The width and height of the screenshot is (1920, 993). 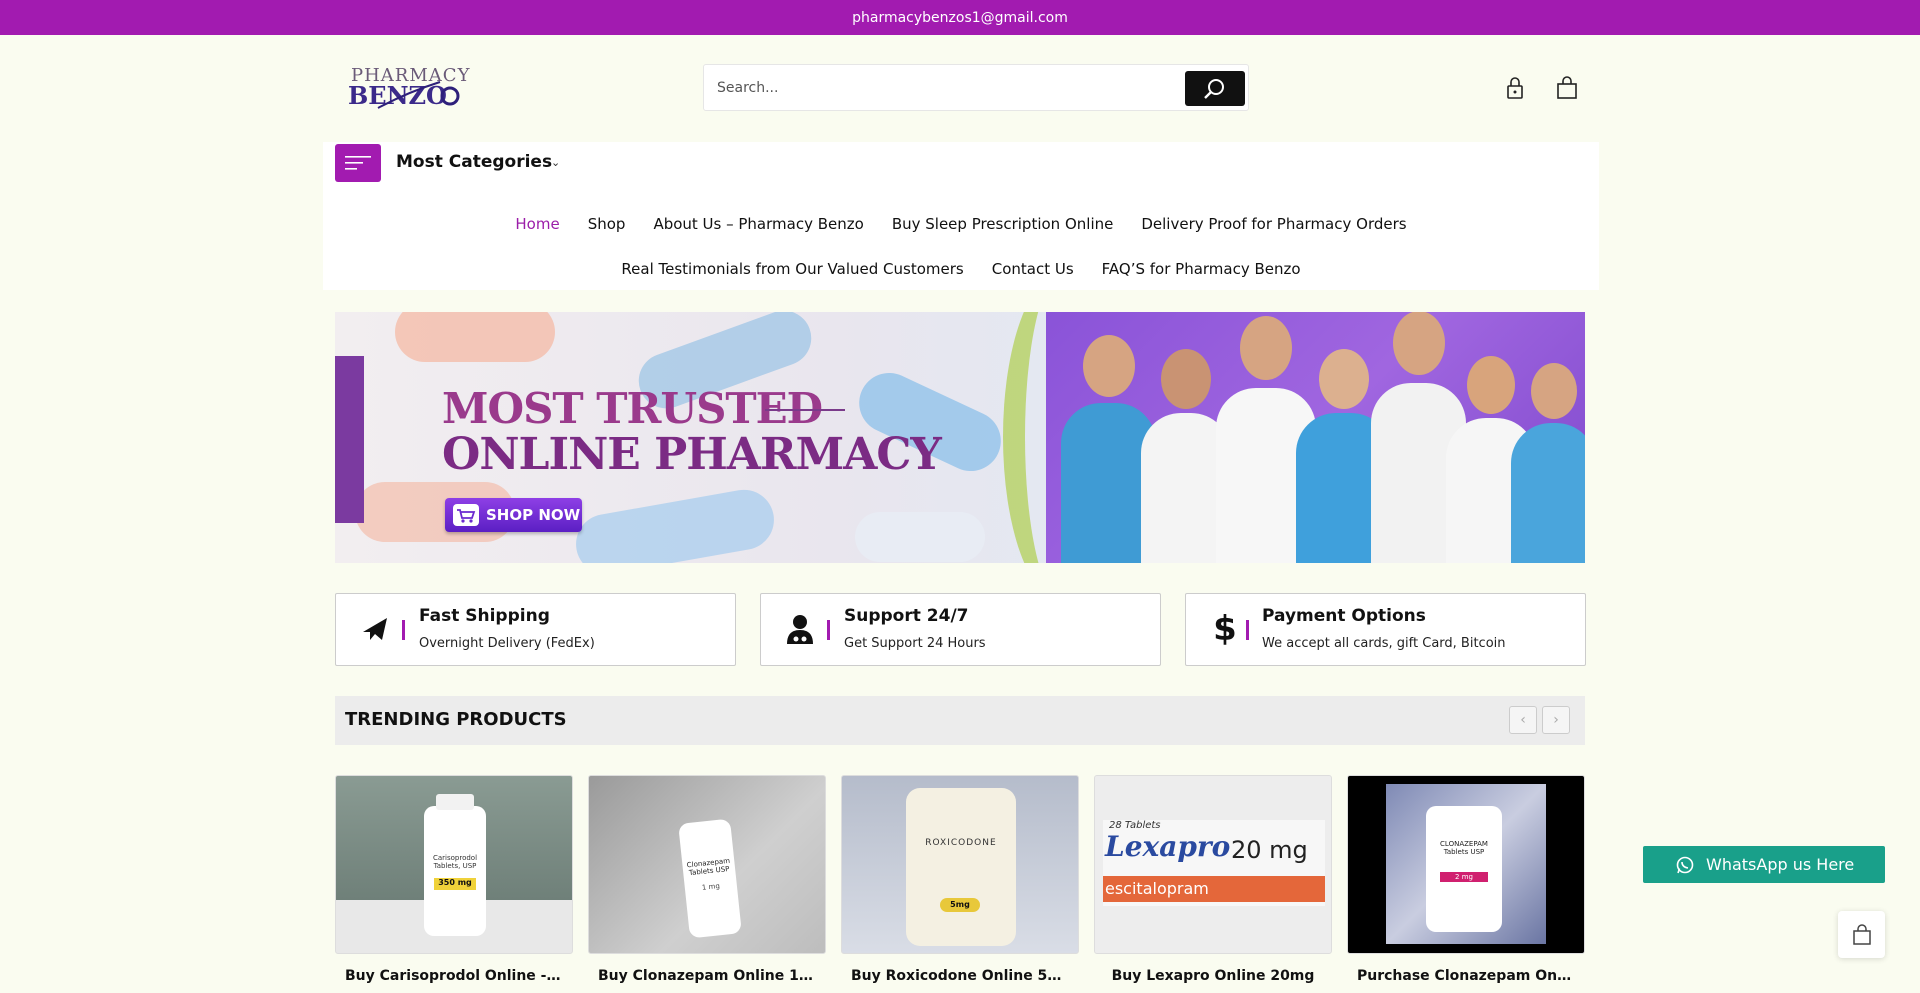 What do you see at coordinates (1168, 846) in the screenshot?
I see `box-brand: Lexapro` at bounding box center [1168, 846].